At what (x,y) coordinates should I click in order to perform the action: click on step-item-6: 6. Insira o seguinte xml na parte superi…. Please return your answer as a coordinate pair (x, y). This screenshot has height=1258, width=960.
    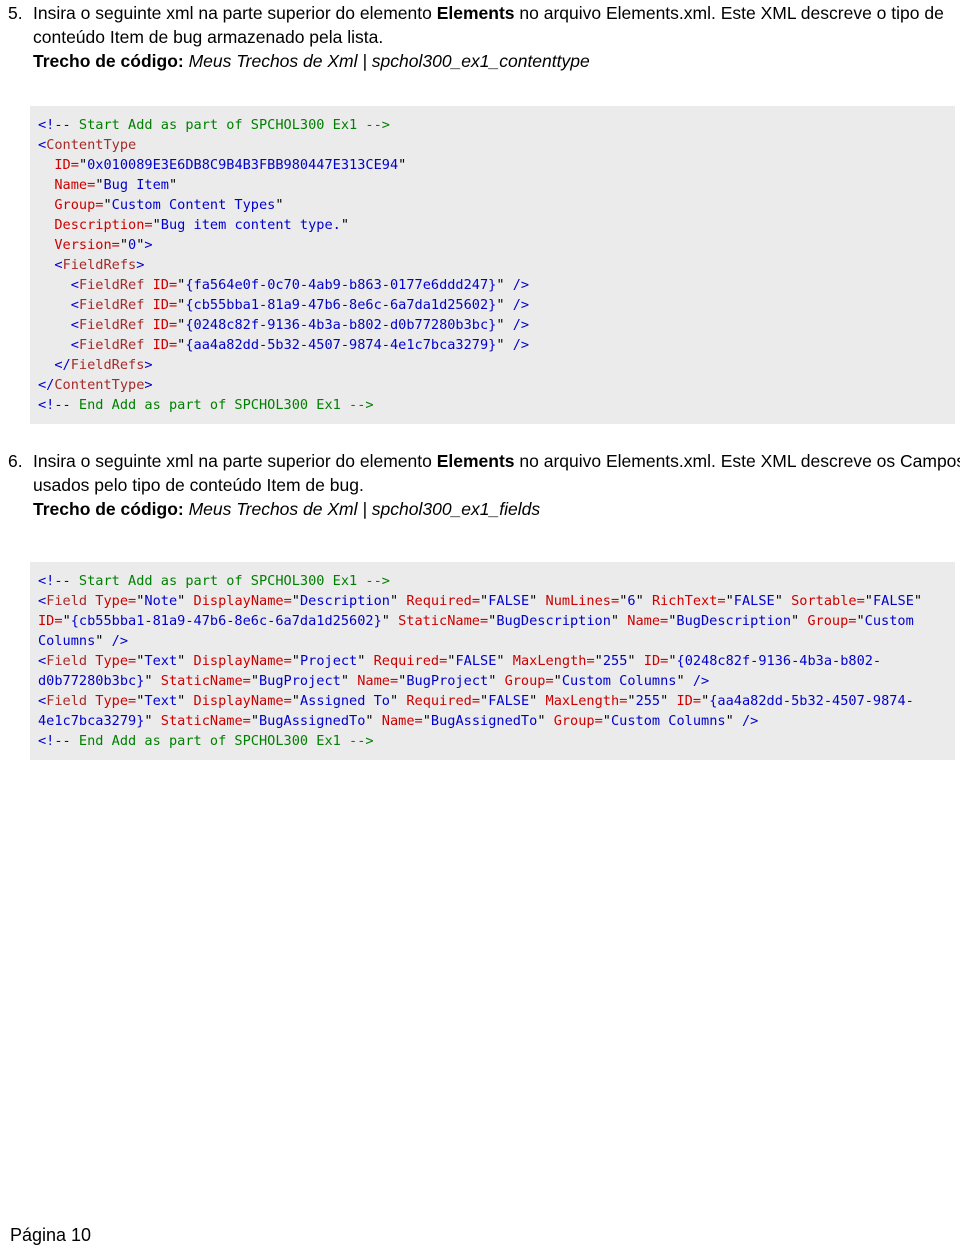
    Looking at the image, I should click on (480, 486).